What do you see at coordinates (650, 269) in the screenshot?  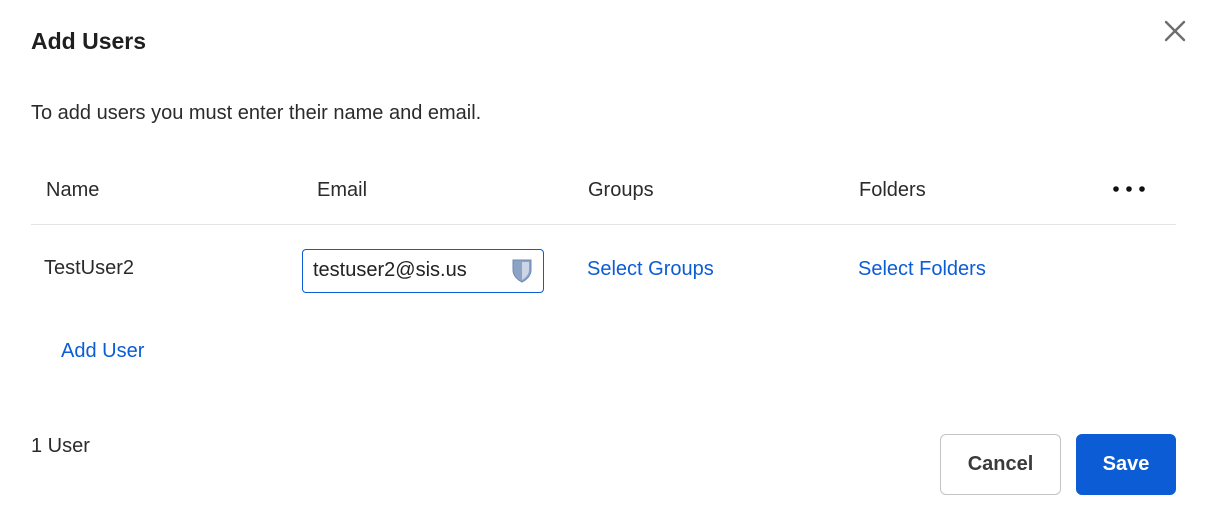 I see `select-groups-link: Select Groups` at bounding box center [650, 269].